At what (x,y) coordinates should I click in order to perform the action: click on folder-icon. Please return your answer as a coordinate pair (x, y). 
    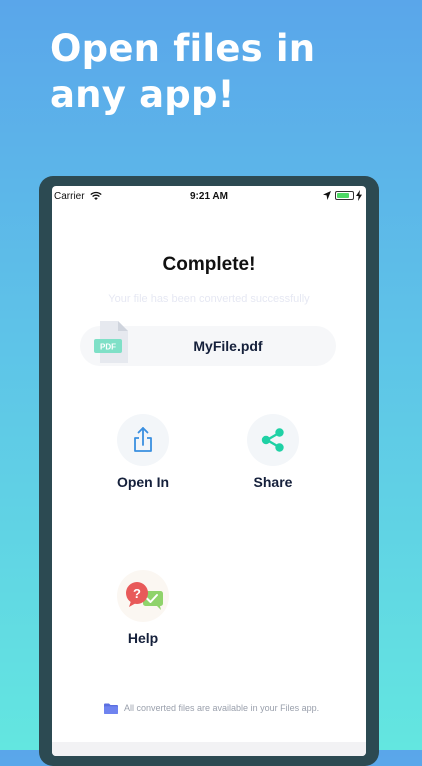
    Looking at the image, I should click on (111, 708).